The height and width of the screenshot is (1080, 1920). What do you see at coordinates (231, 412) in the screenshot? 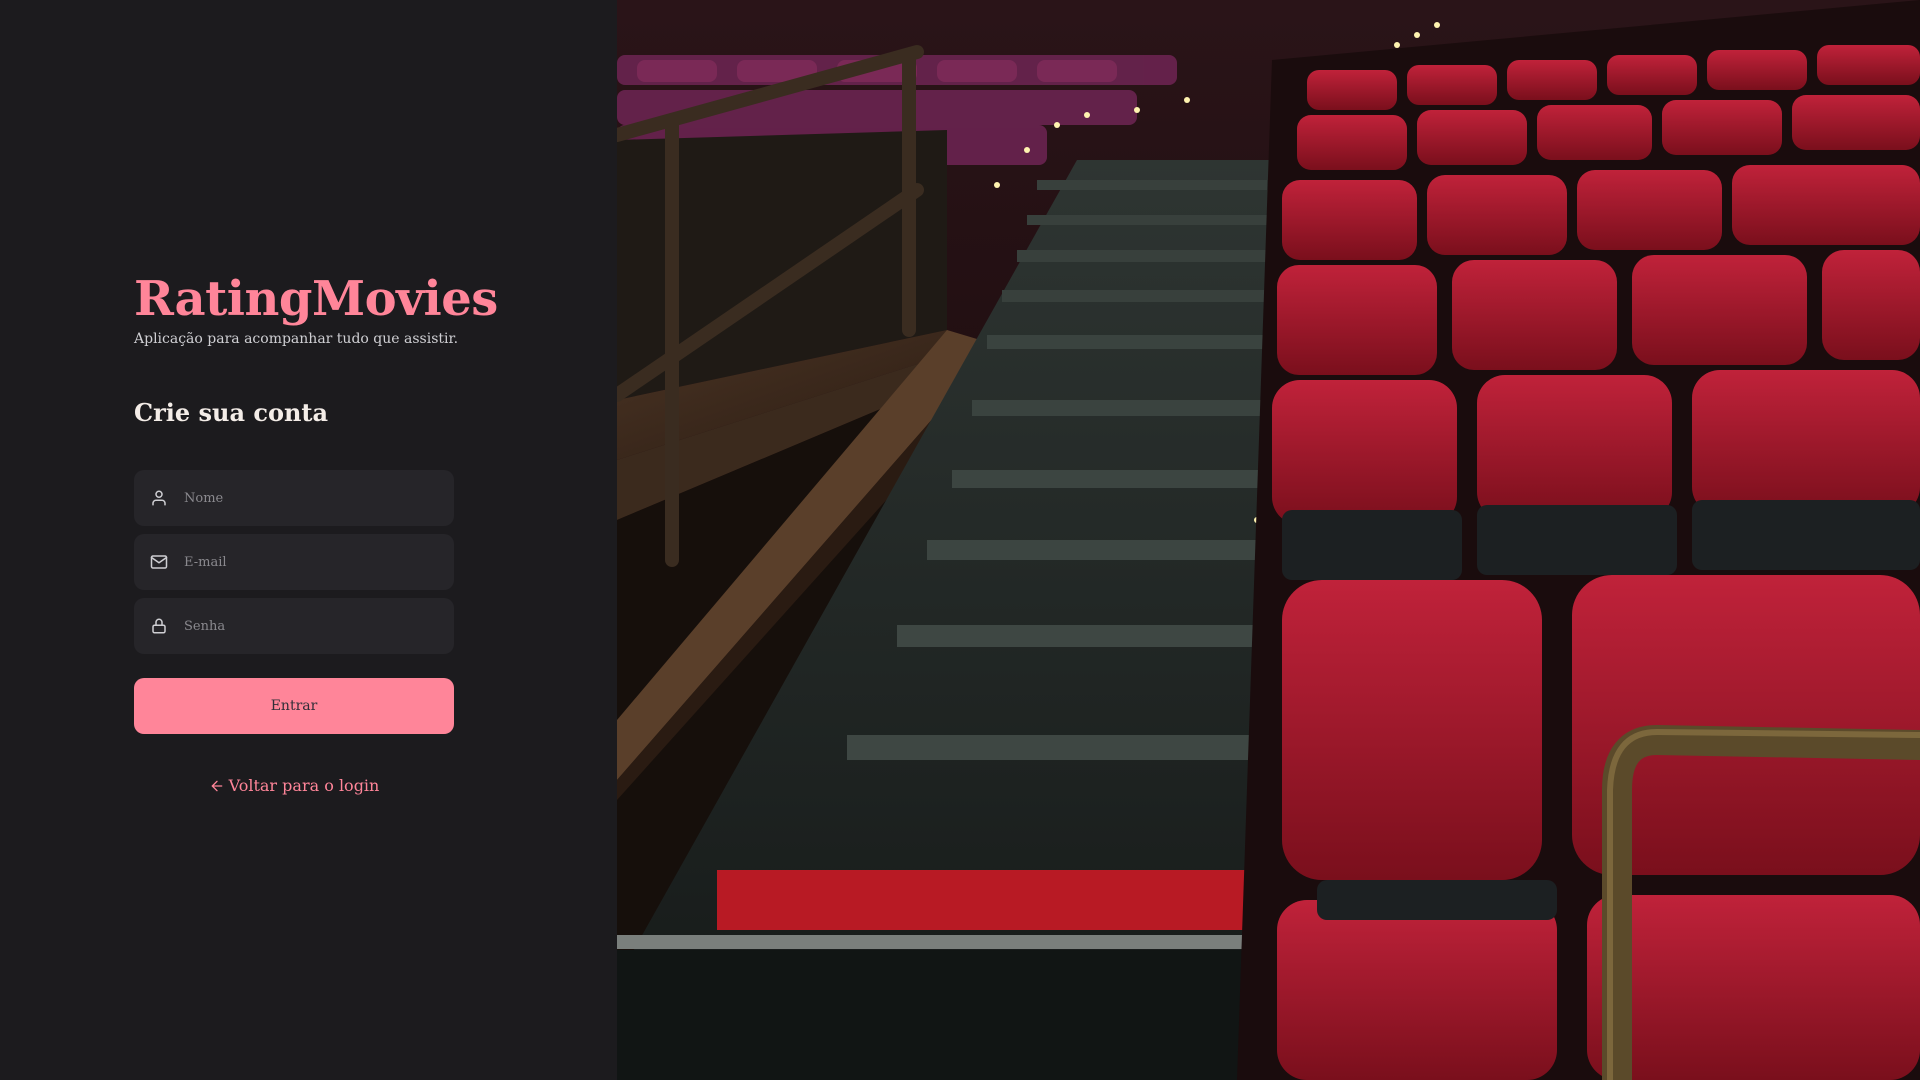
I see `form-title: Crie sua conta` at bounding box center [231, 412].